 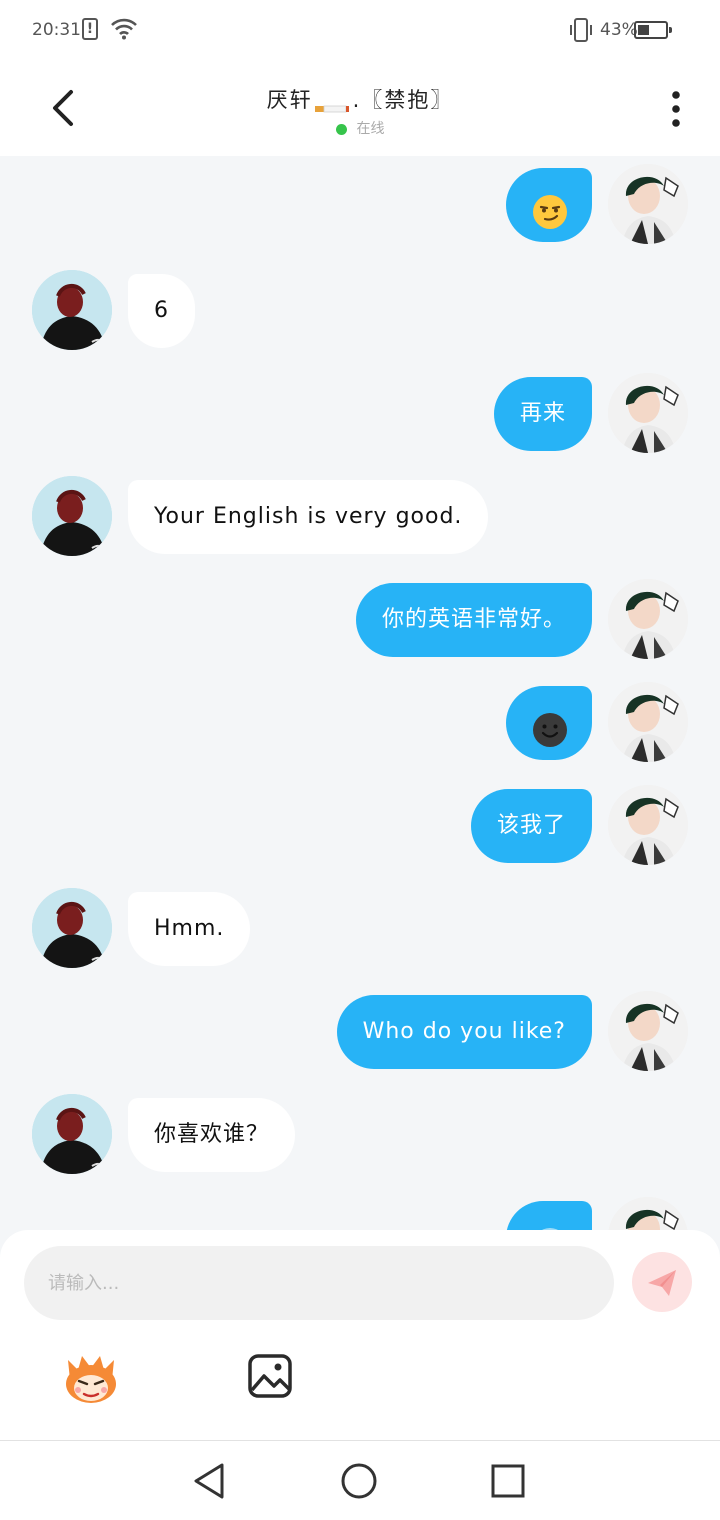 I want to click on message-row: Your English is very good., so click(x=360, y=516).